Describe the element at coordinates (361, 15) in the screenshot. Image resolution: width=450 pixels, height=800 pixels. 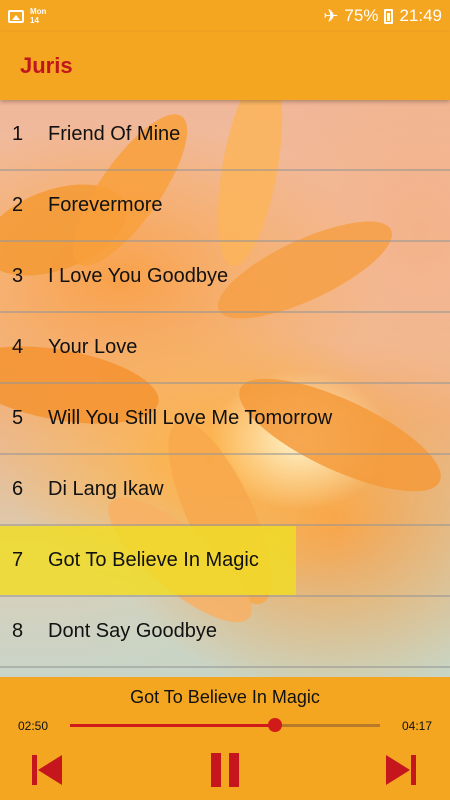
I see `battery-percent: 75%` at that location.